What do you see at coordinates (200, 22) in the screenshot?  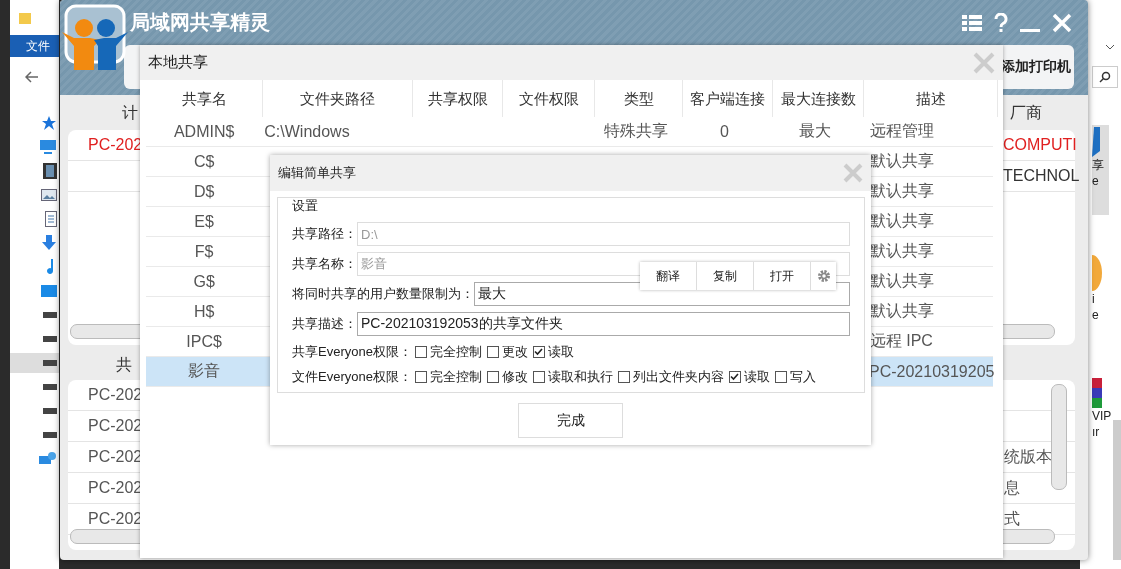 I see `window-title: 局域网共享精灵` at bounding box center [200, 22].